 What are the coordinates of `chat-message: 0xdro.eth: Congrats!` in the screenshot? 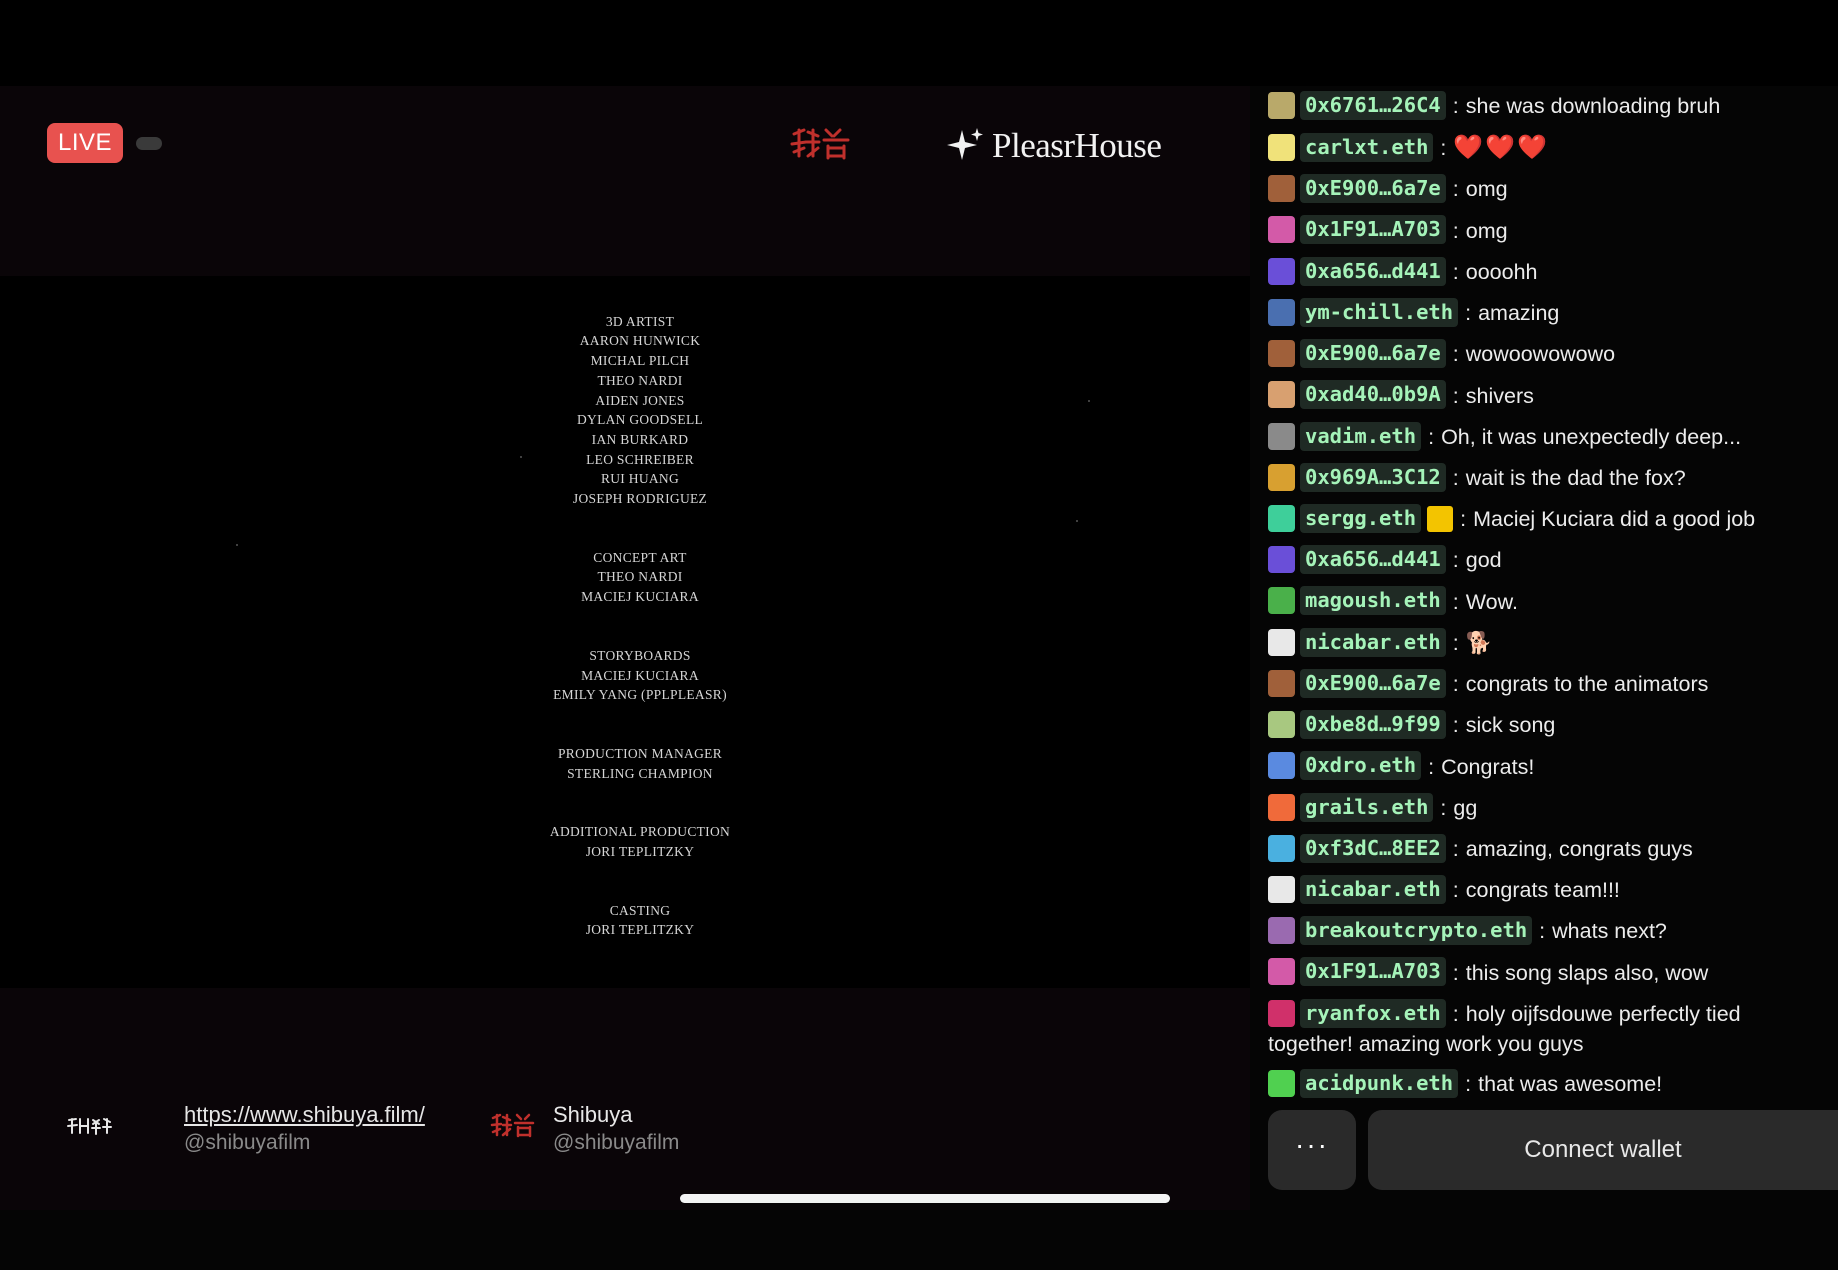 It's located at (1553, 767).